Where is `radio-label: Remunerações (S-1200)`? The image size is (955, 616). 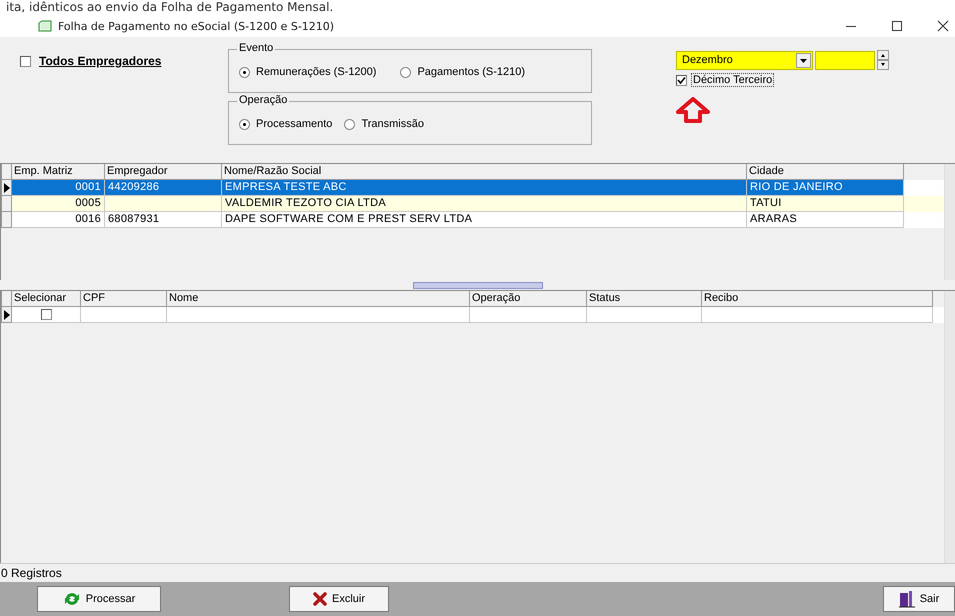
radio-label: Remunerações (S-1200) is located at coordinates (316, 72).